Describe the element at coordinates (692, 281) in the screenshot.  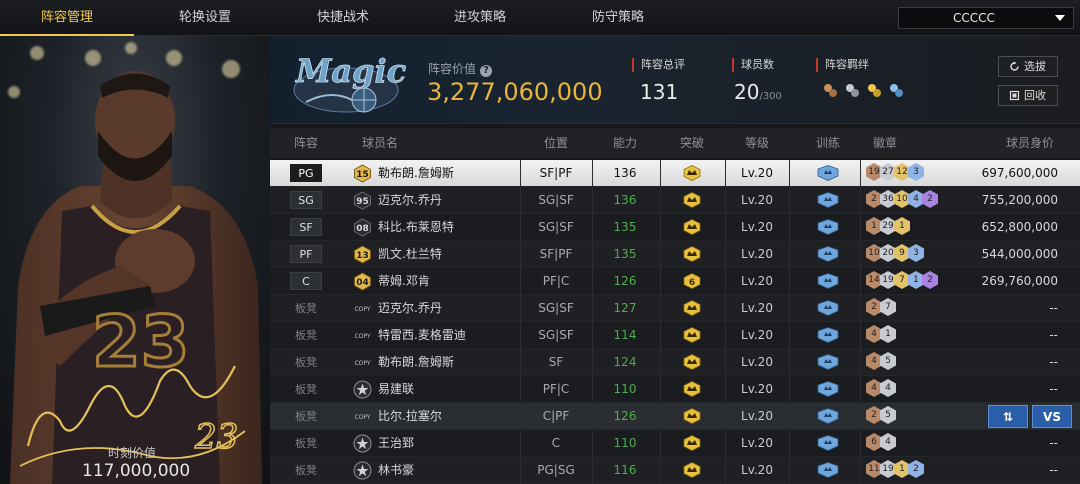
I see `breakthrough-icon: 6` at that location.